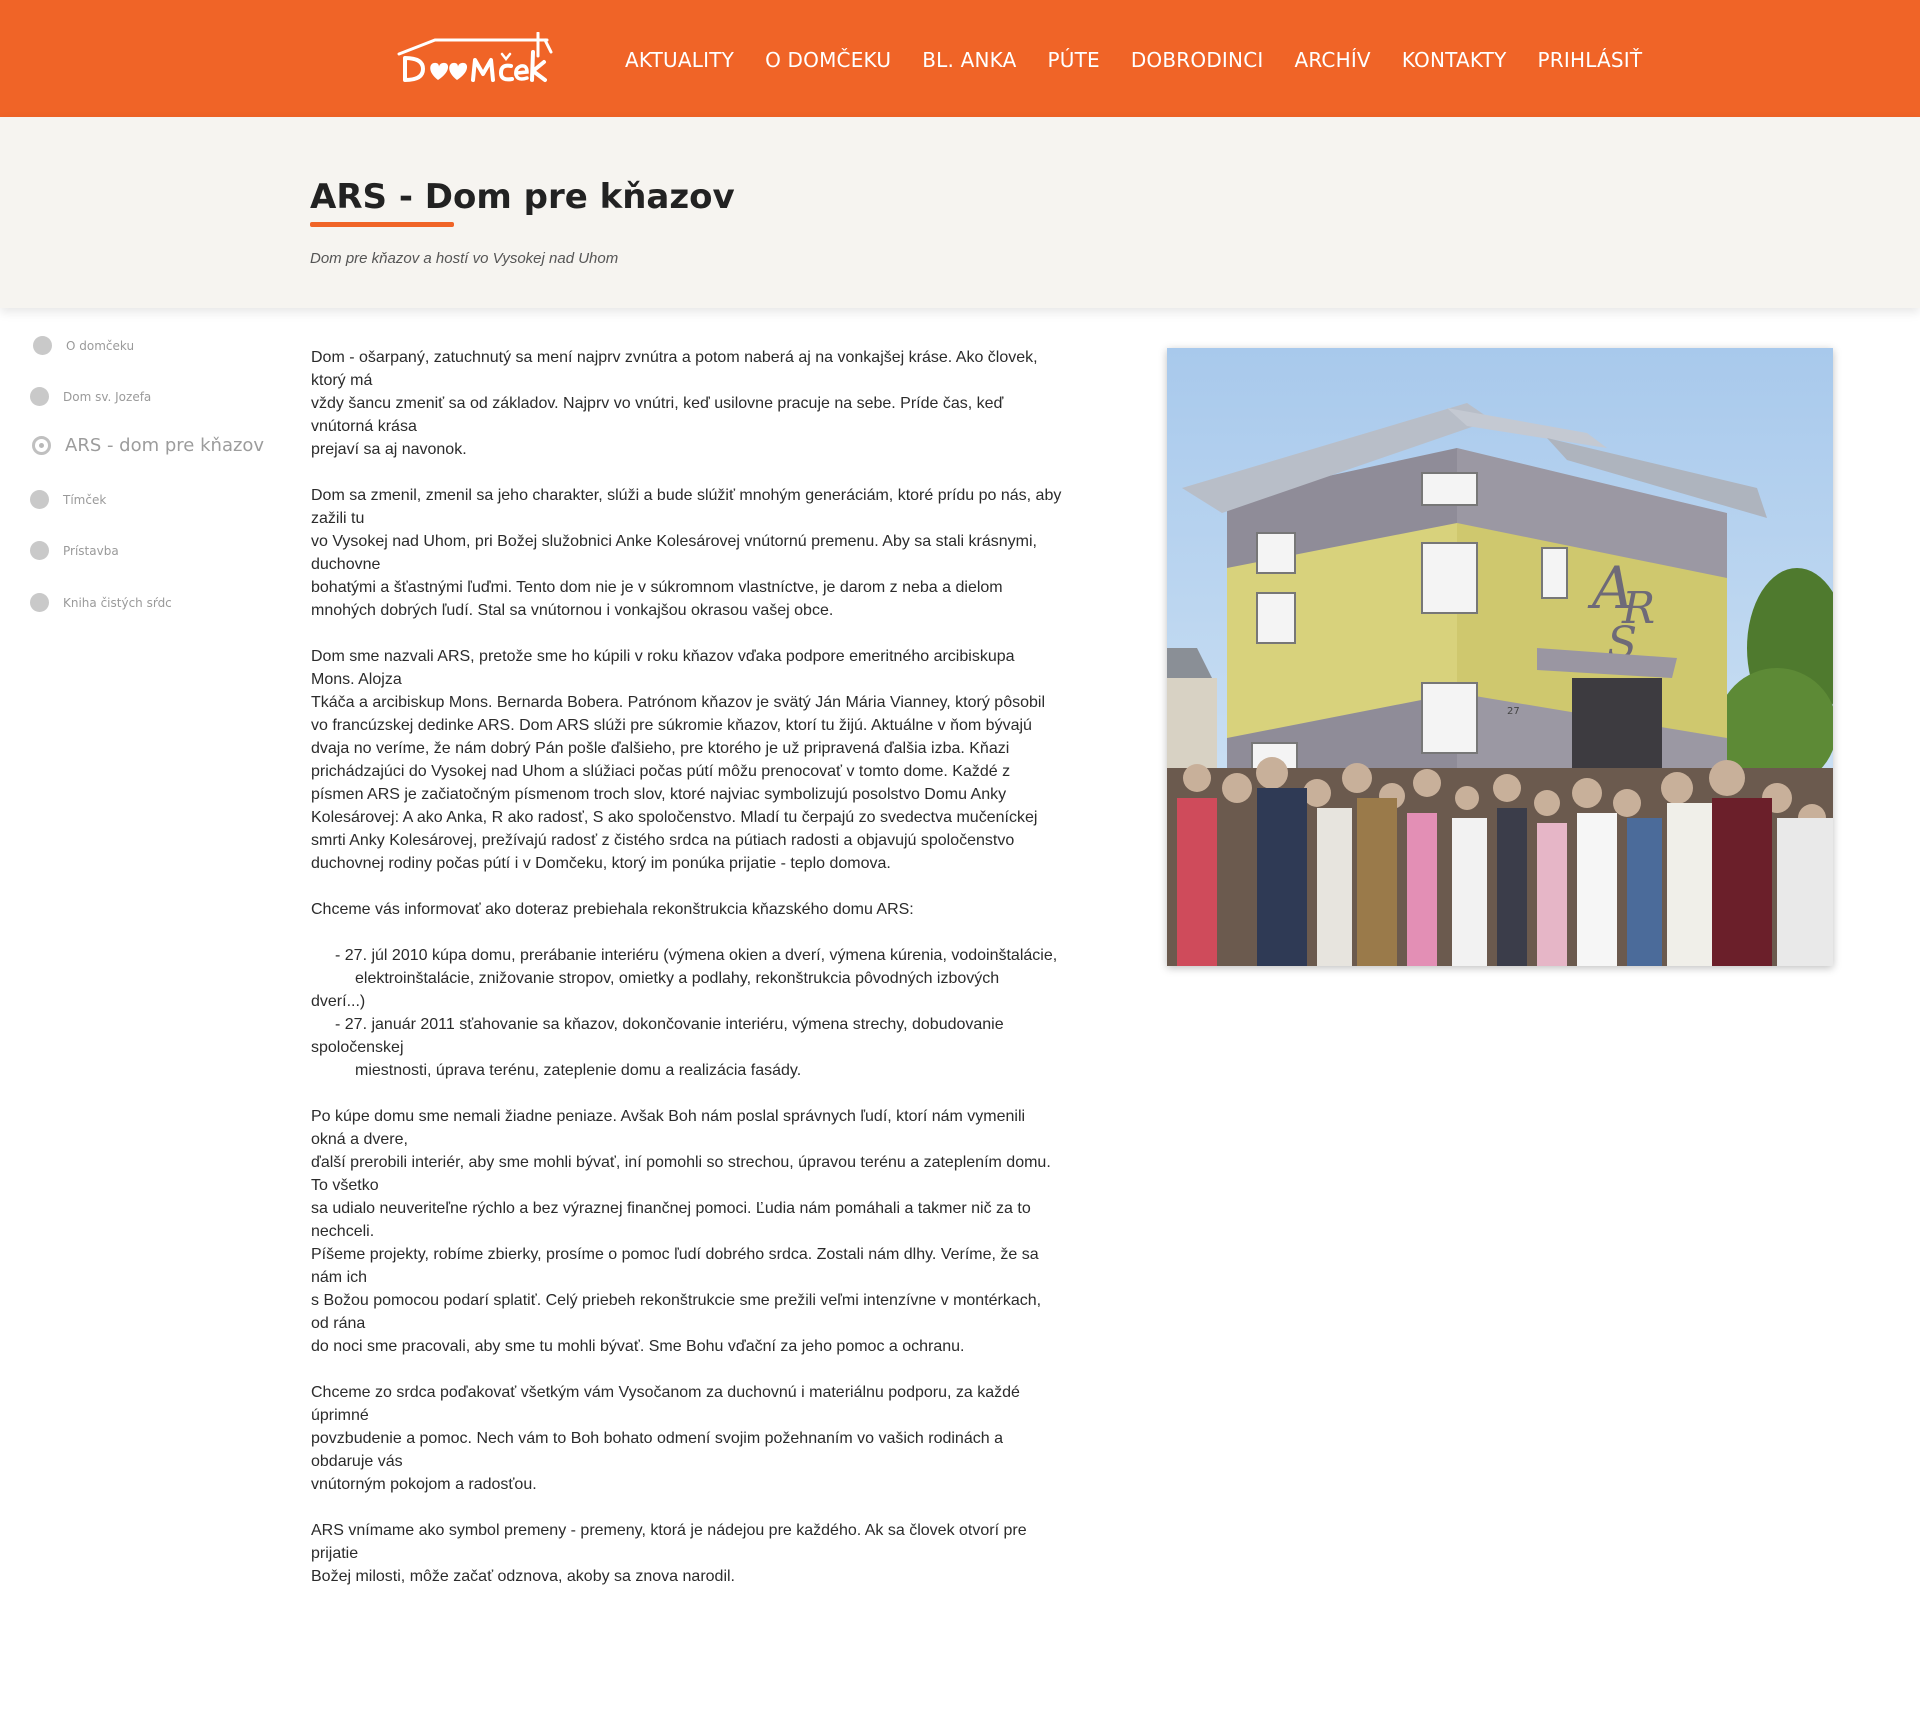  I want to click on nav-aktuality: AKTUALITY, so click(679, 60).